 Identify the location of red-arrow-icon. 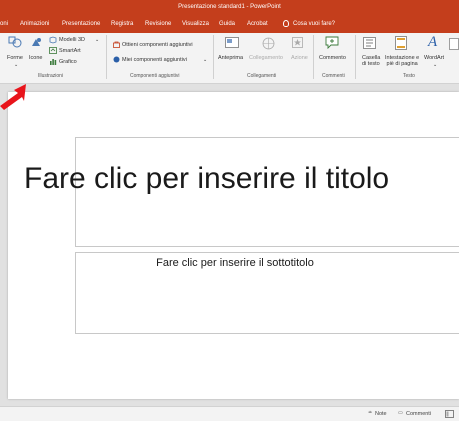
(13, 97).